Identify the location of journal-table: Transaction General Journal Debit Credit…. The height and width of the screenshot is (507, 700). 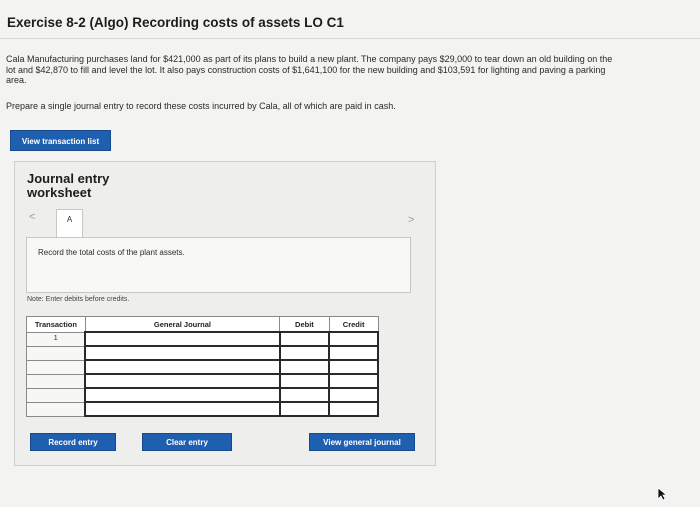
(202, 366).